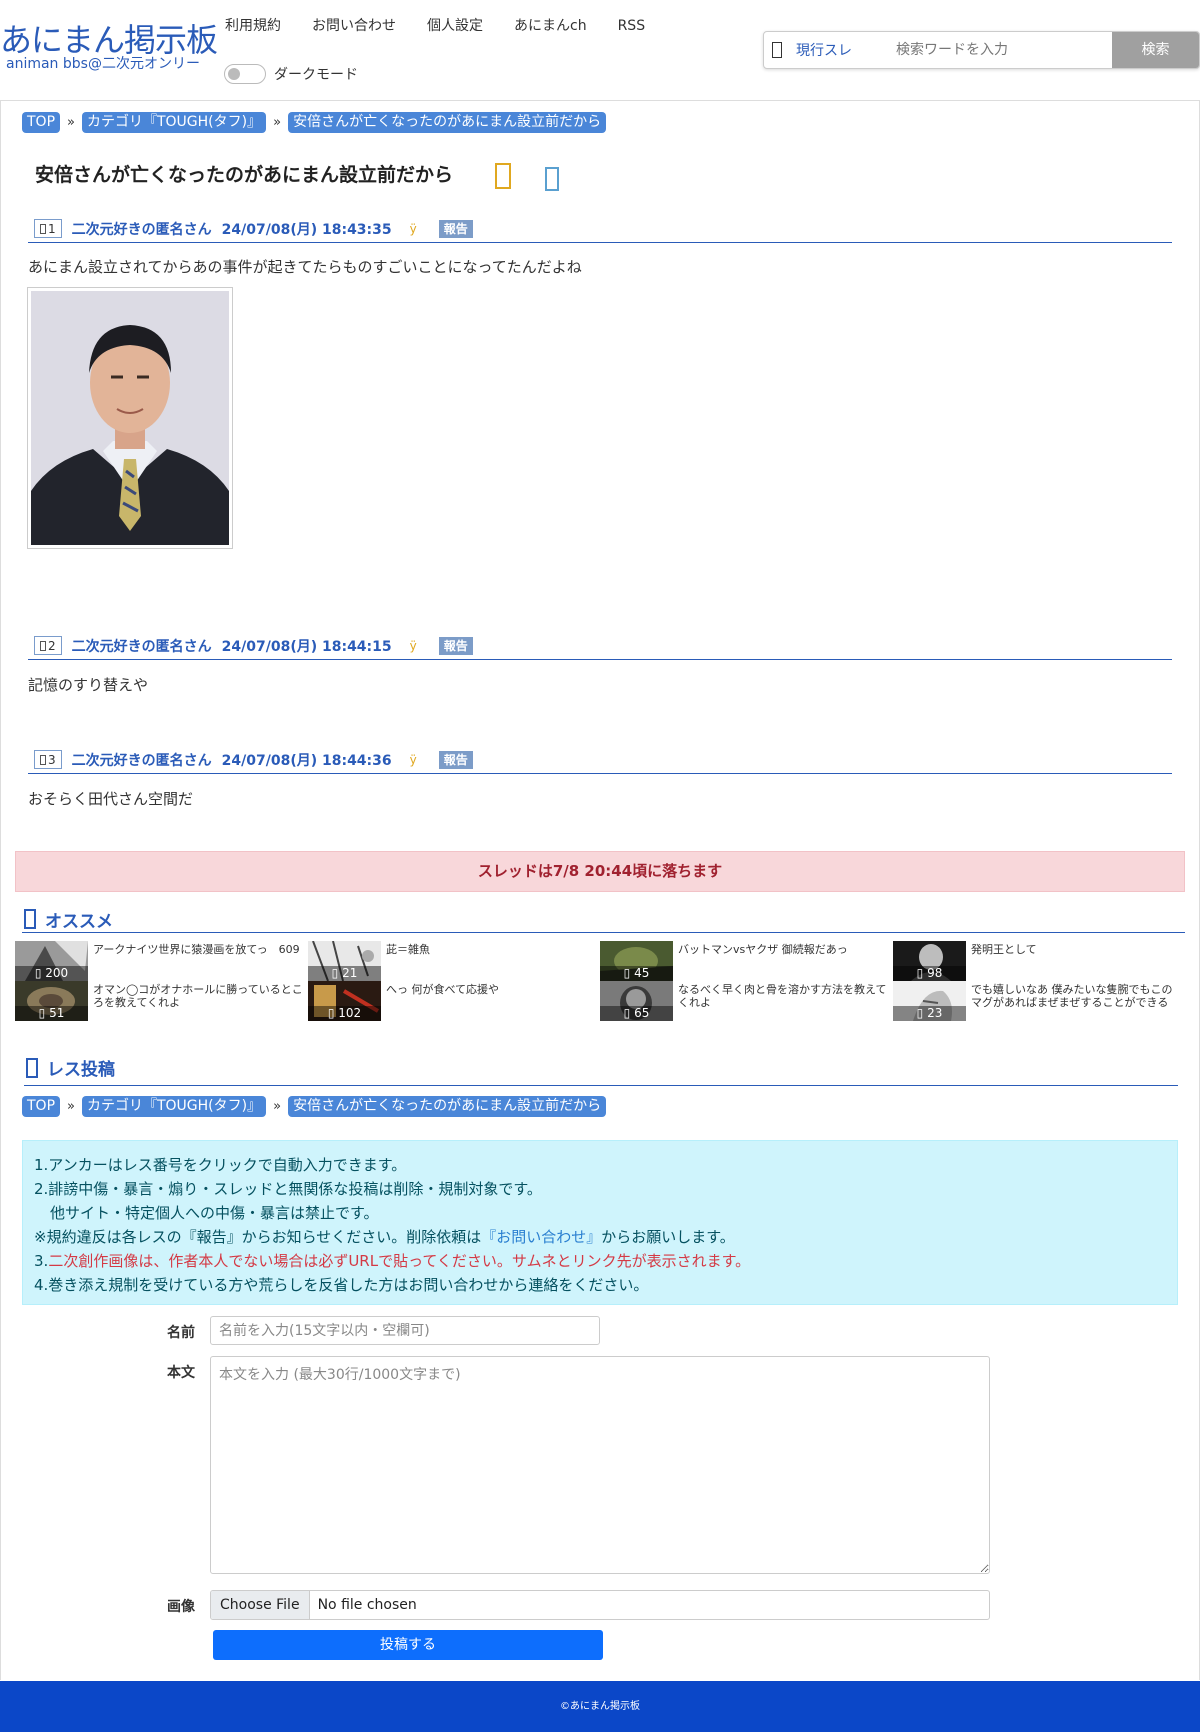  What do you see at coordinates (642, 973) in the screenshot?
I see `recommend-count-value: 45` at bounding box center [642, 973].